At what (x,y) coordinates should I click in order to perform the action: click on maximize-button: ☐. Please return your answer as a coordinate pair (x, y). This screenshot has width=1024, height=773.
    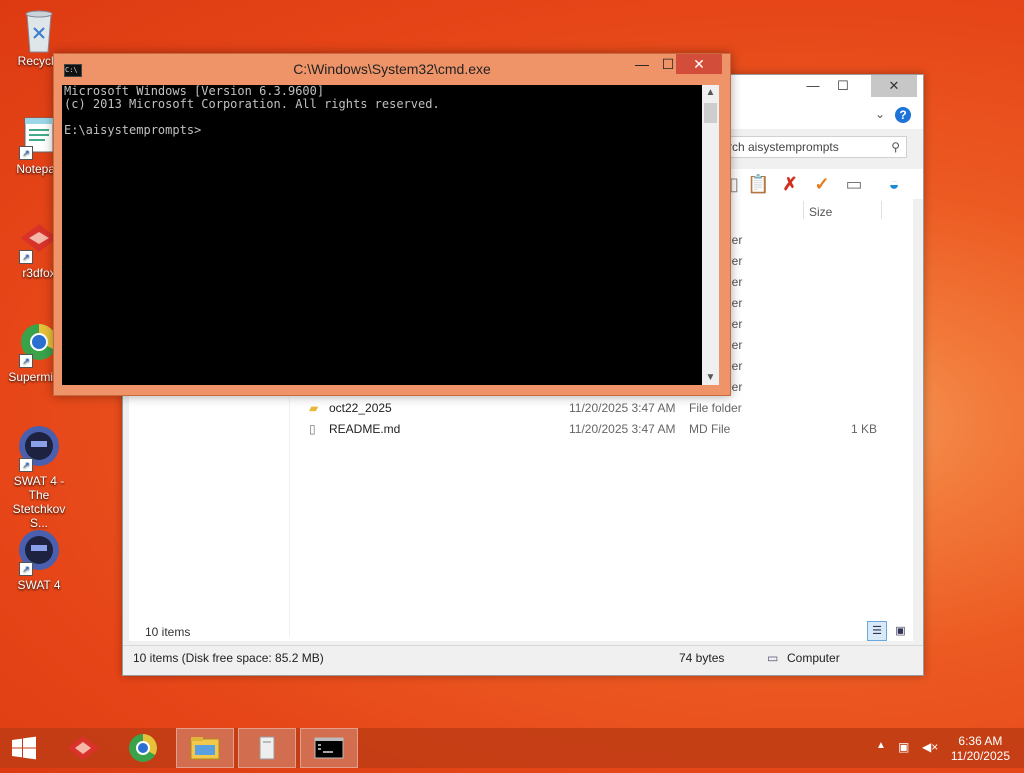
    Looking at the image, I should click on (843, 86).